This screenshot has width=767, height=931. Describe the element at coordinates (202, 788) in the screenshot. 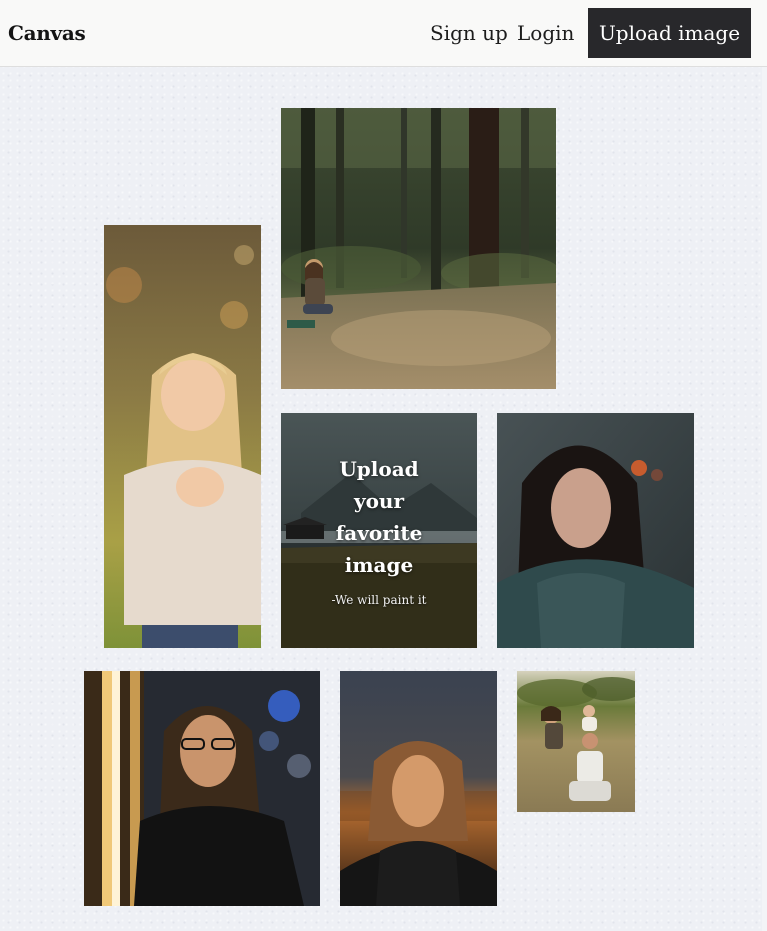

I see `photo-man-glasses` at that location.